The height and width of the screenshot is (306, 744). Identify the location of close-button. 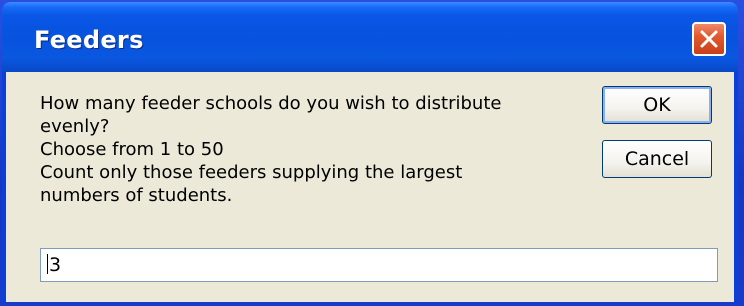
(709, 39).